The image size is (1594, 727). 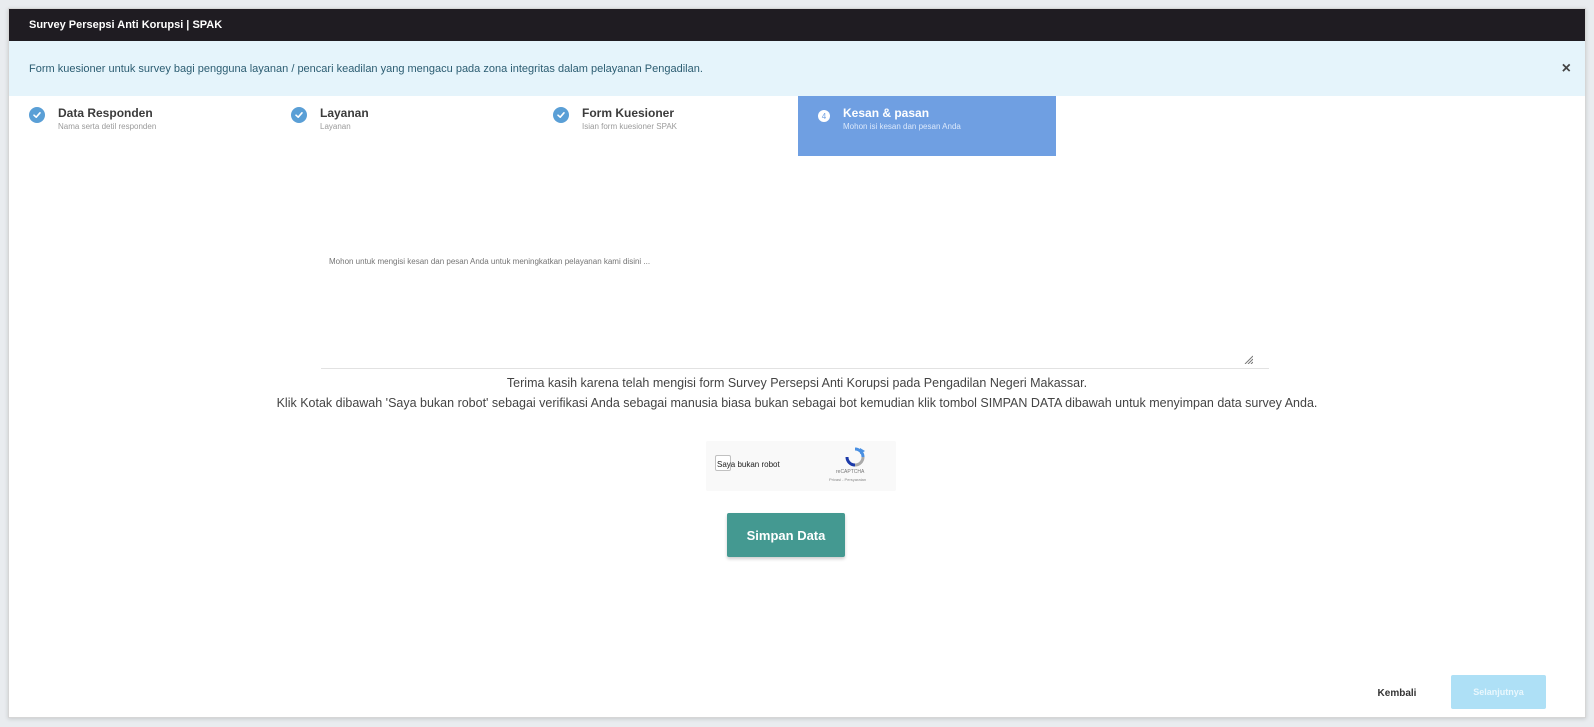 What do you see at coordinates (1397, 693) in the screenshot?
I see `back-button: Kembali` at bounding box center [1397, 693].